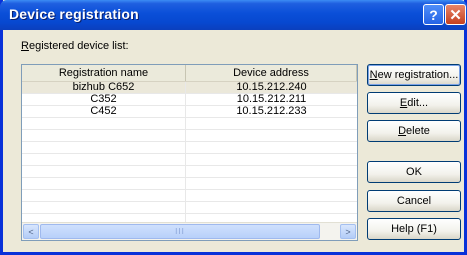 Image resolution: width=467 pixels, height=255 pixels. What do you see at coordinates (271, 99) in the screenshot?
I see `device-address-cell: 10.15.212.211` at bounding box center [271, 99].